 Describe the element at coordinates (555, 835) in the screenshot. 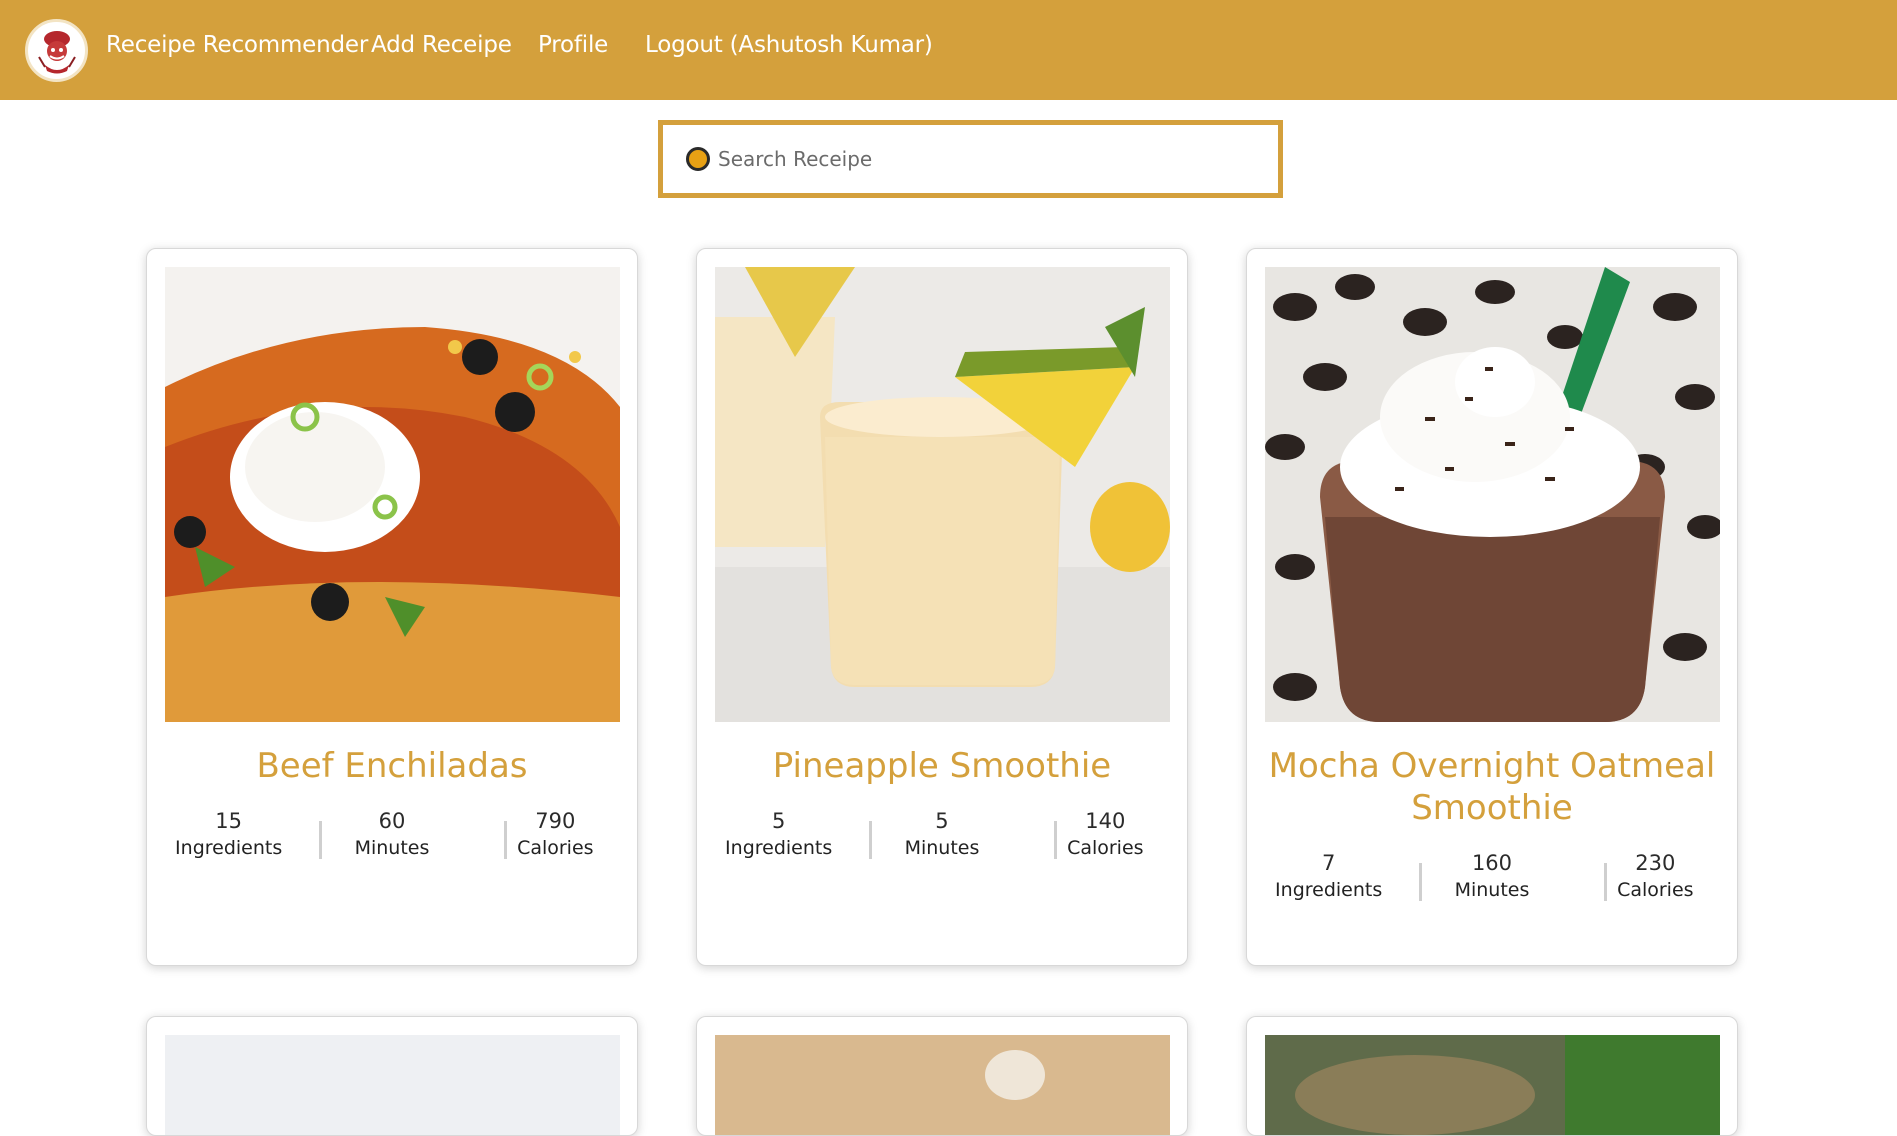

I see `stat-calories: 790 Calories` at that location.